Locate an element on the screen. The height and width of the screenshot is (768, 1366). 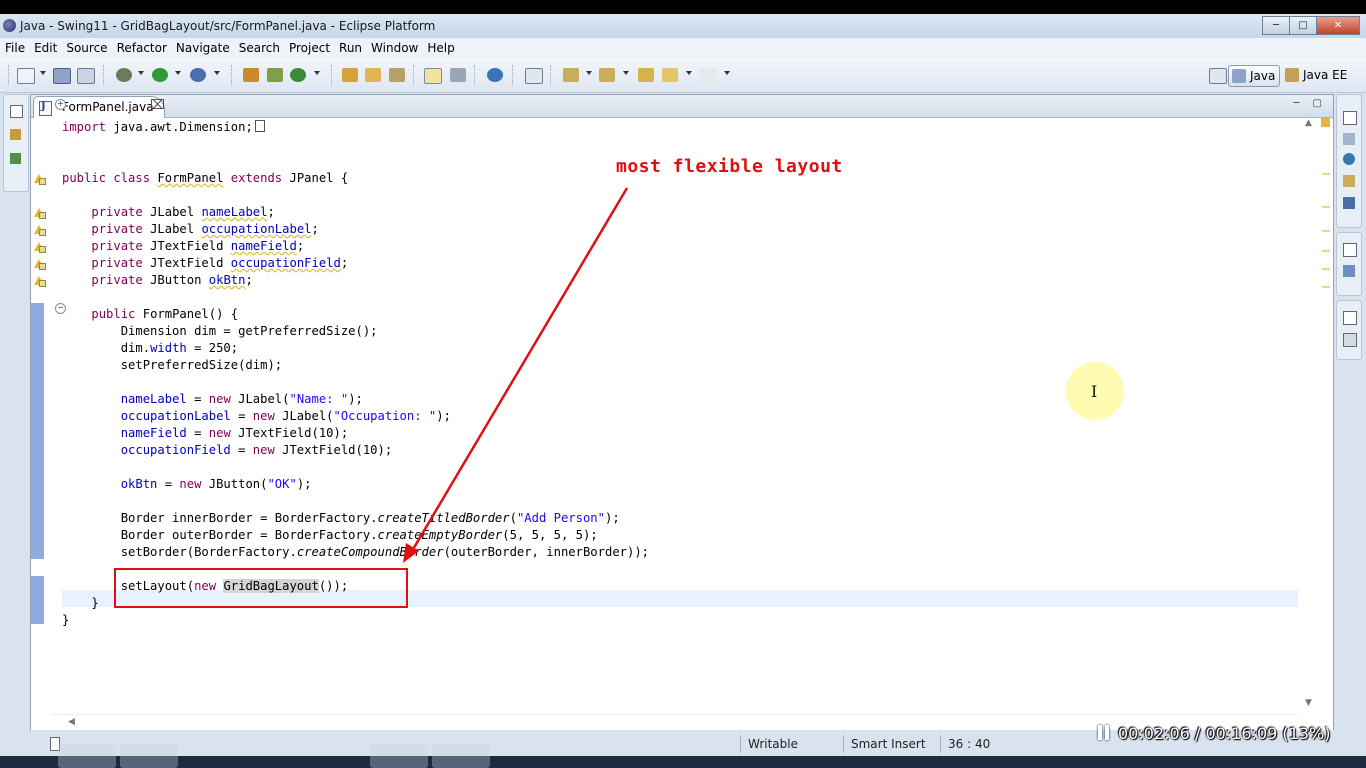
console-icon is located at coordinates (1349, 203).